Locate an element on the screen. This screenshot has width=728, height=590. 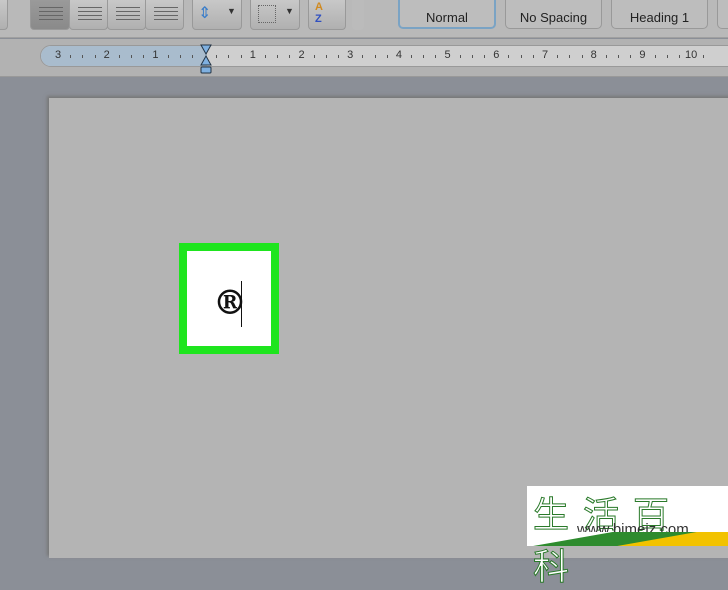
left-margin-area is located at coordinates (124, 56).